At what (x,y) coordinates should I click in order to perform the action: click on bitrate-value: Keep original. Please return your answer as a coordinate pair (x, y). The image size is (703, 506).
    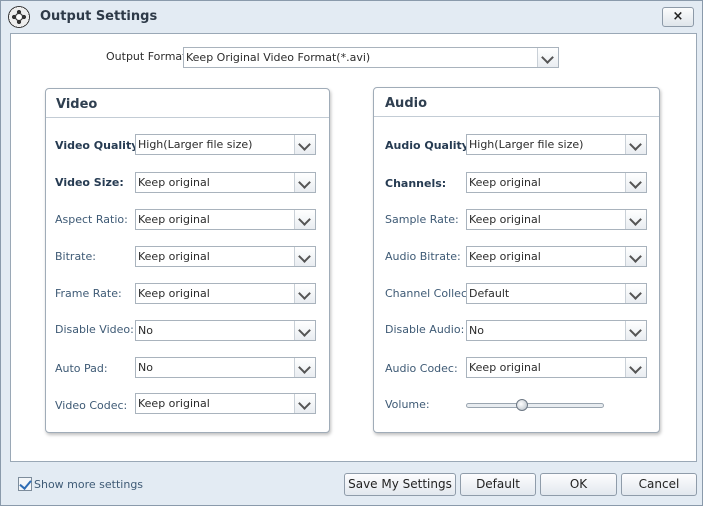
    Looking at the image, I should click on (174, 256).